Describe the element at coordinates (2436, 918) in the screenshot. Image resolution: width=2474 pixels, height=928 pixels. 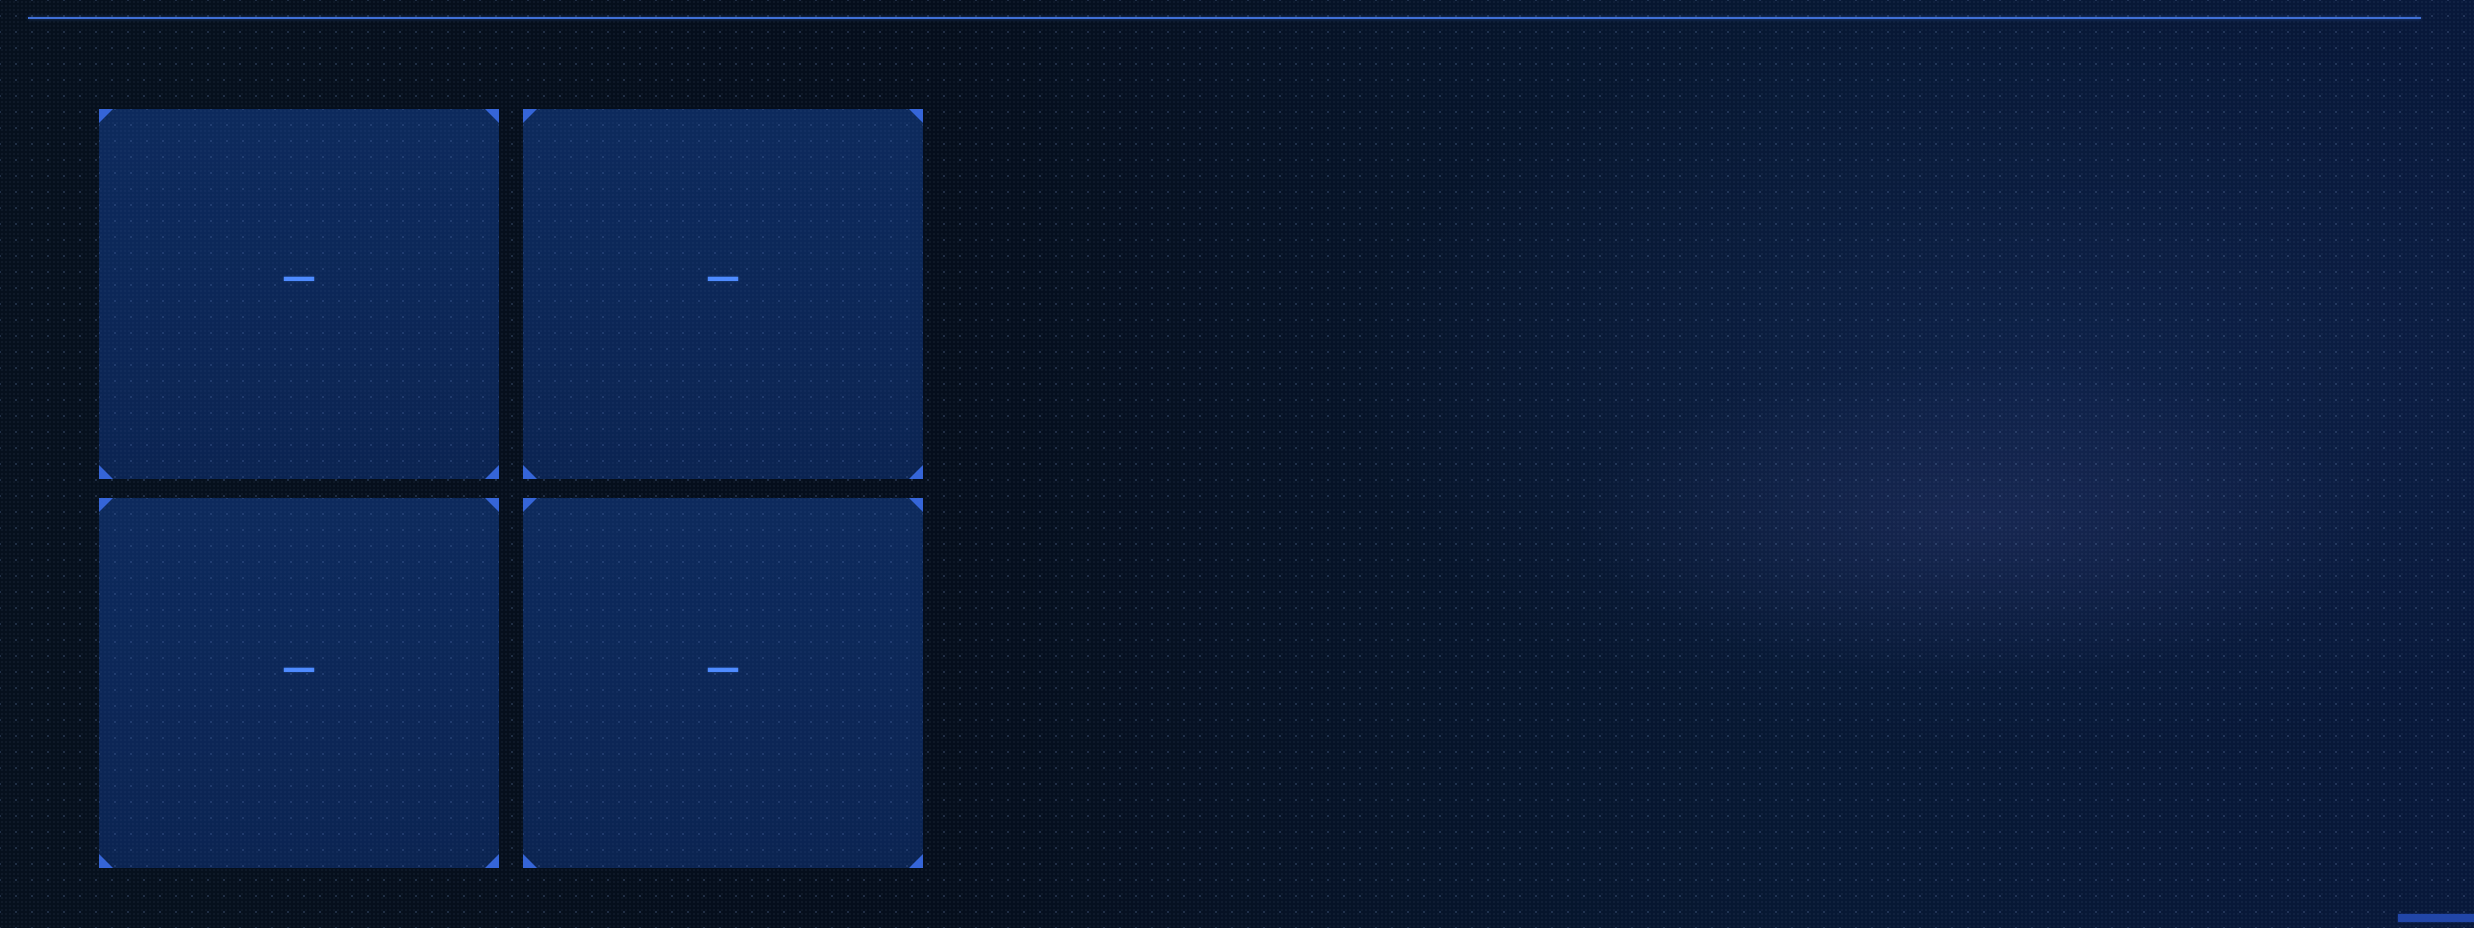
I see `bottom-right-accent-bar` at that location.